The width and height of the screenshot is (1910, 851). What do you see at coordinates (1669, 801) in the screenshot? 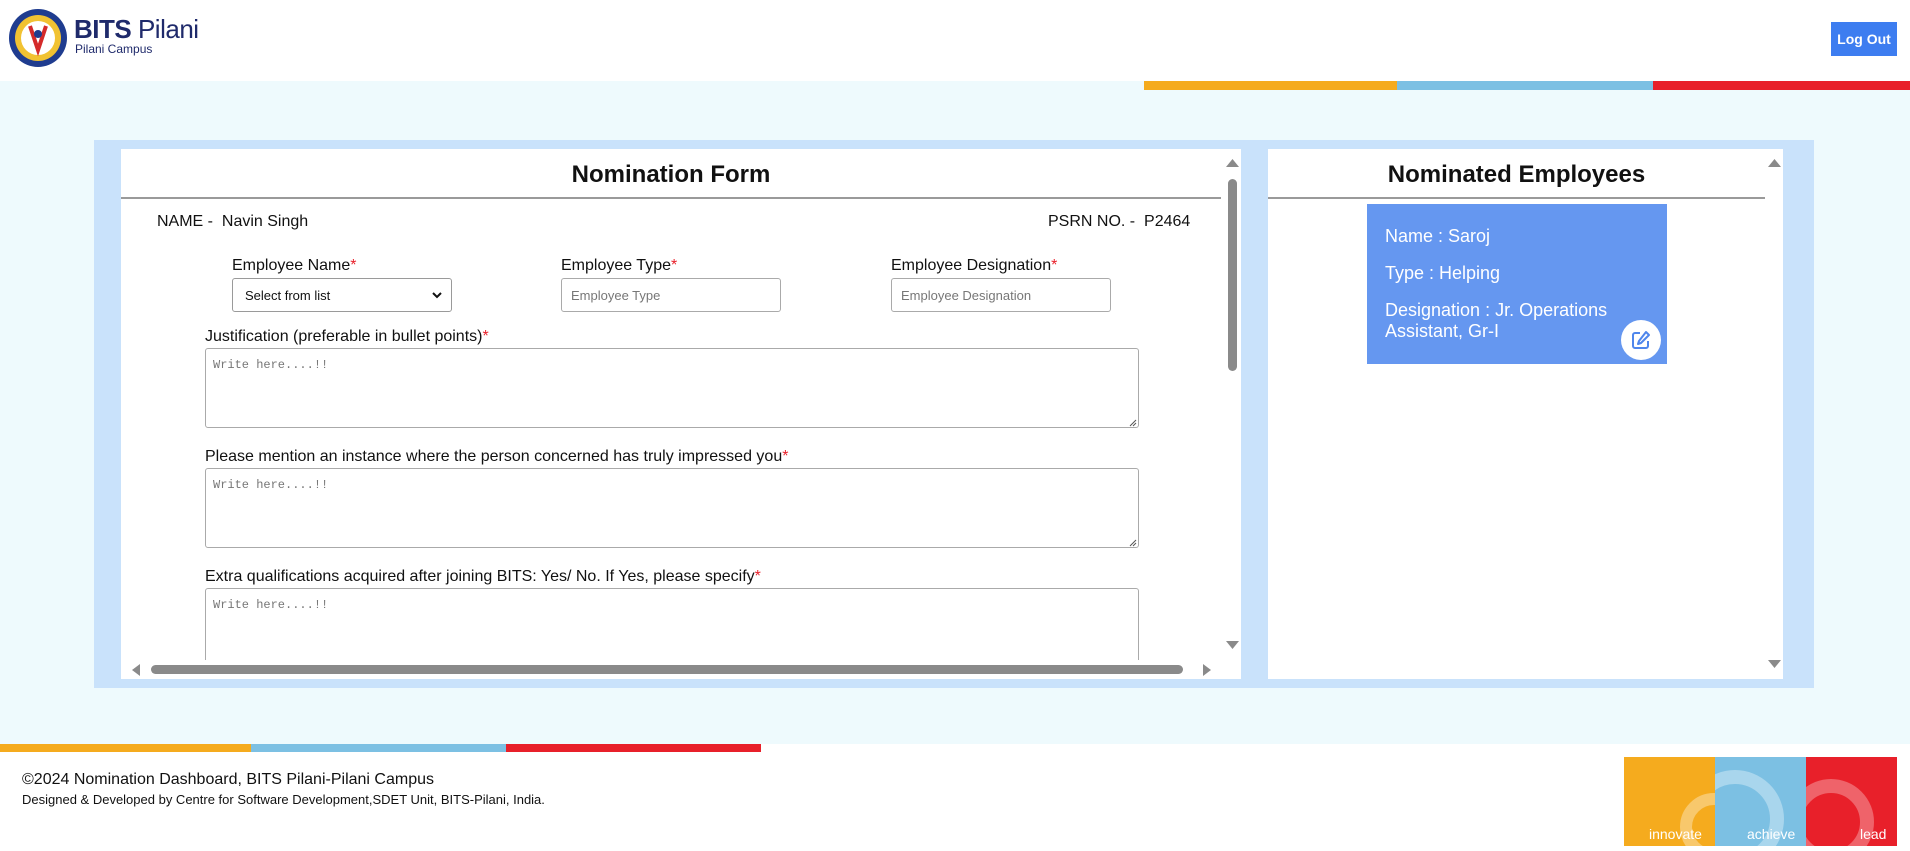
I see `innovate-tile: innovate` at bounding box center [1669, 801].